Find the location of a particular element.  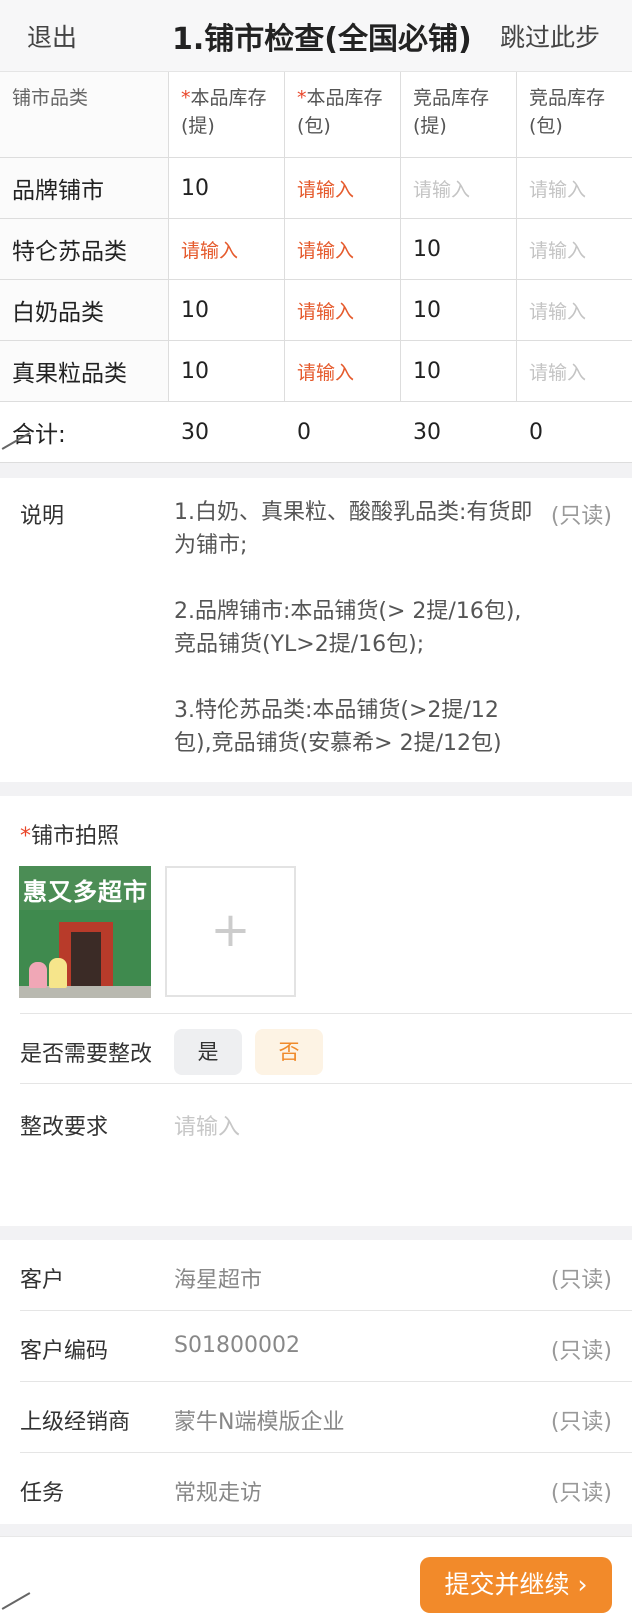

info-label: 客户 is located at coordinates (42, 1280).